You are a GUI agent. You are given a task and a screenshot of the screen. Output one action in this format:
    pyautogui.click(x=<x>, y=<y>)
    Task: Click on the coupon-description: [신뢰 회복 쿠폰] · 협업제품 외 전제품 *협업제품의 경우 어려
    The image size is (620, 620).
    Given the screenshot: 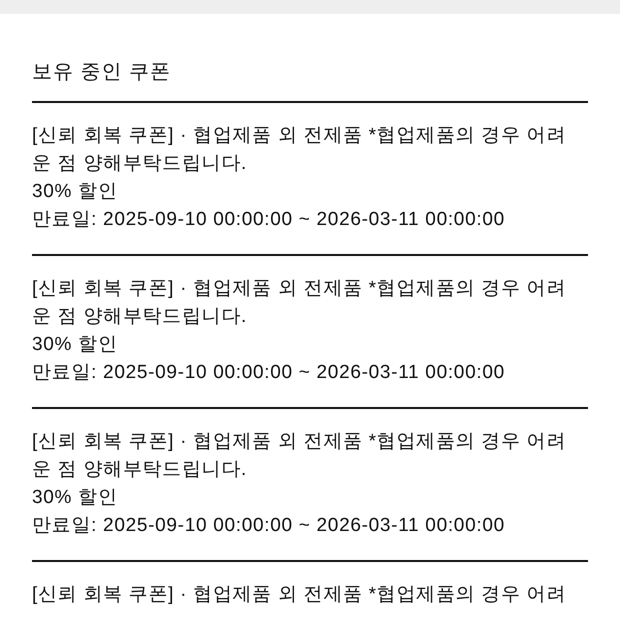 What is the action you would take?
    pyautogui.click(x=299, y=595)
    